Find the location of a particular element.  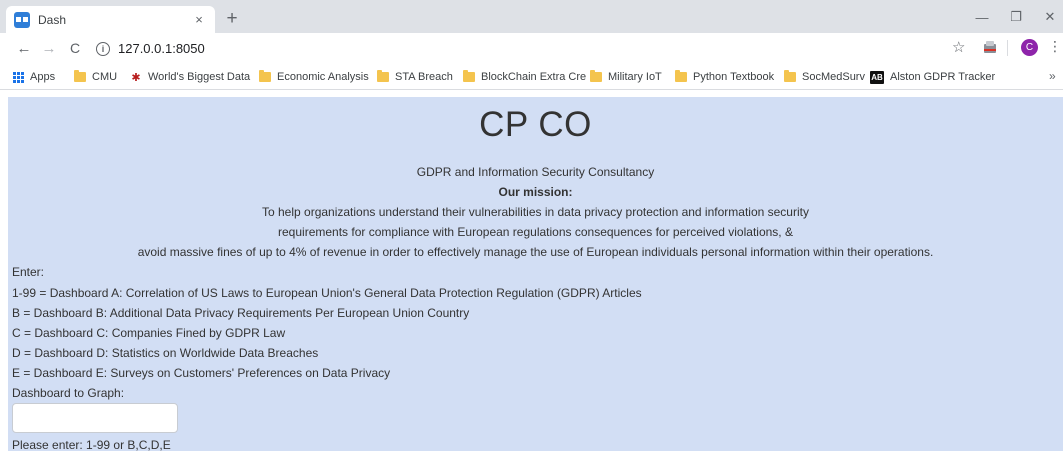

url-text: 127.0.0.1:8050 is located at coordinates (161, 48).